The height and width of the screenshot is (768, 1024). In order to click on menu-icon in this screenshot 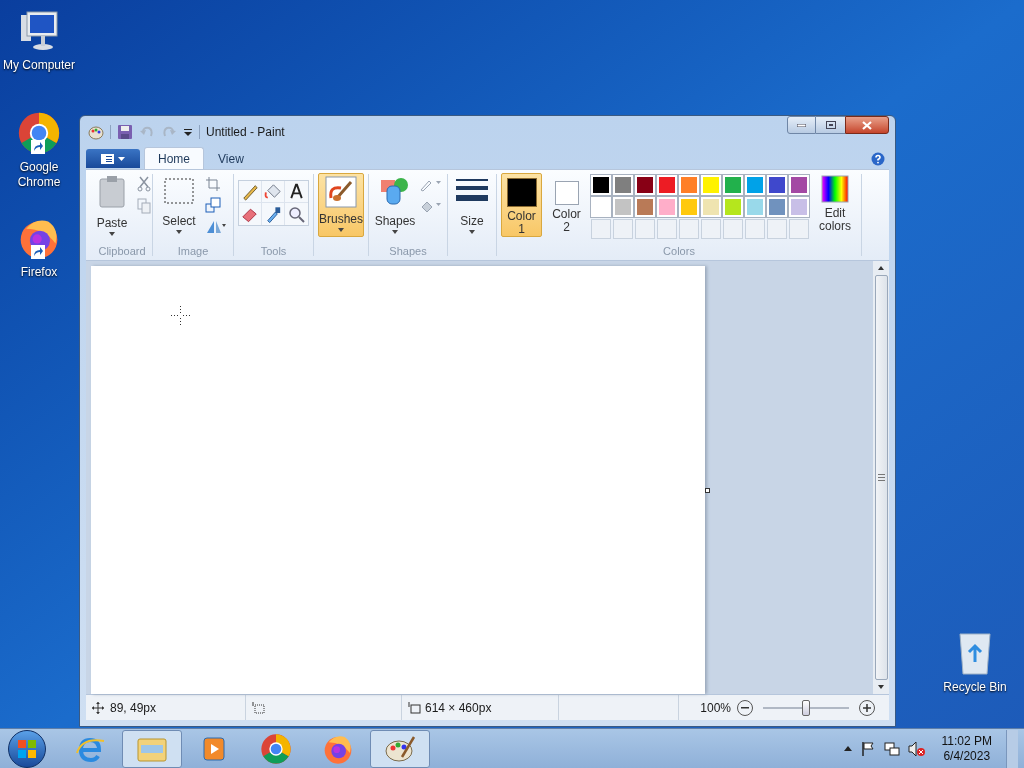, I will do `click(107, 158)`.